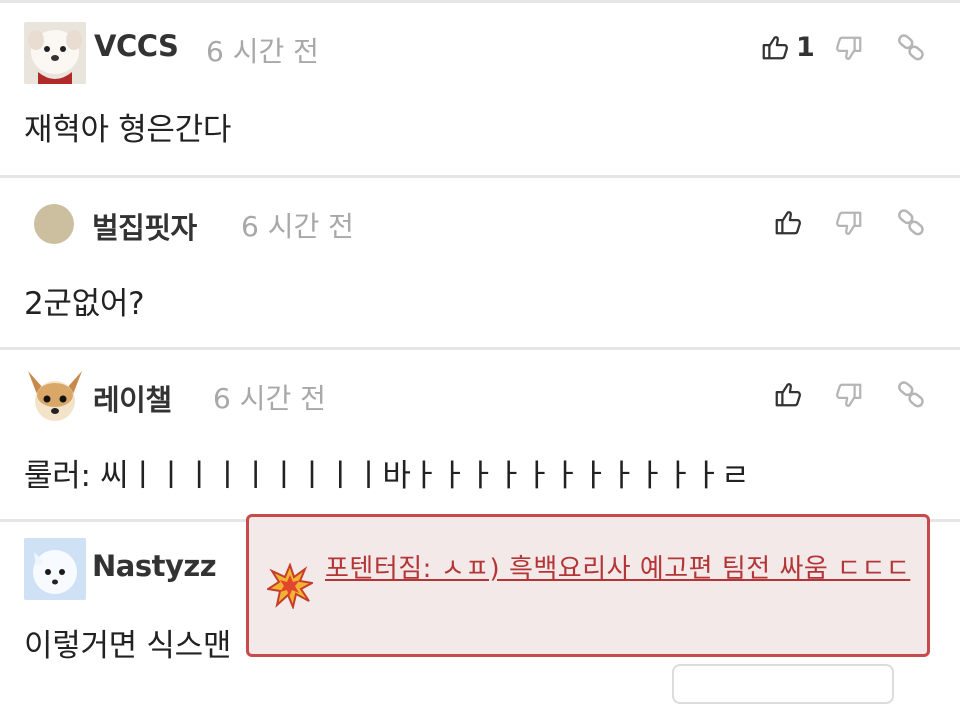  Describe the element at coordinates (128, 646) in the screenshot. I see `comment-text: 이렇거면 식스맨` at that location.